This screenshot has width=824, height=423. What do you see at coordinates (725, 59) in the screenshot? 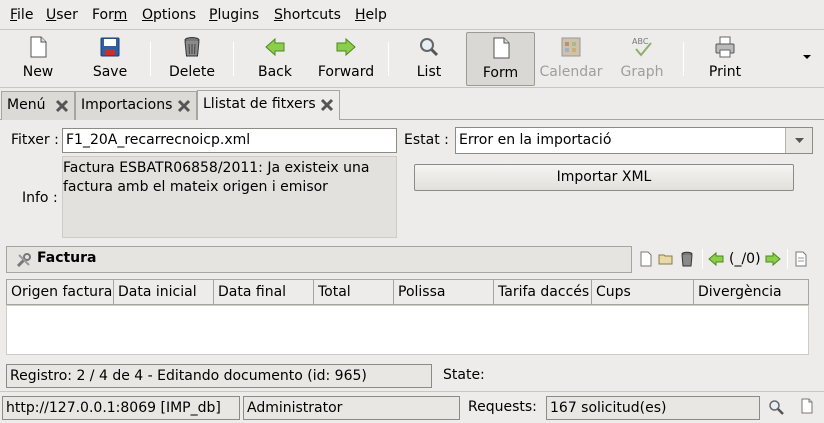
I see `print-button: Print` at bounding box center [725, 59].